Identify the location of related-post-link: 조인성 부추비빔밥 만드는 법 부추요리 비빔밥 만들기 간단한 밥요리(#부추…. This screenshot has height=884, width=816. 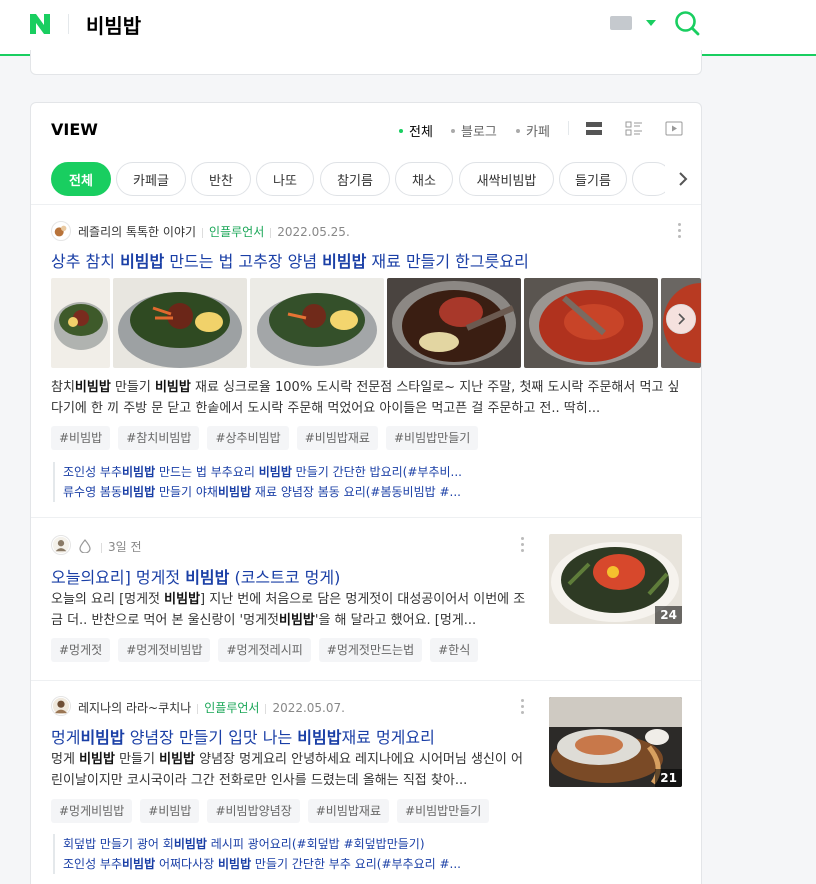
(262, 472).